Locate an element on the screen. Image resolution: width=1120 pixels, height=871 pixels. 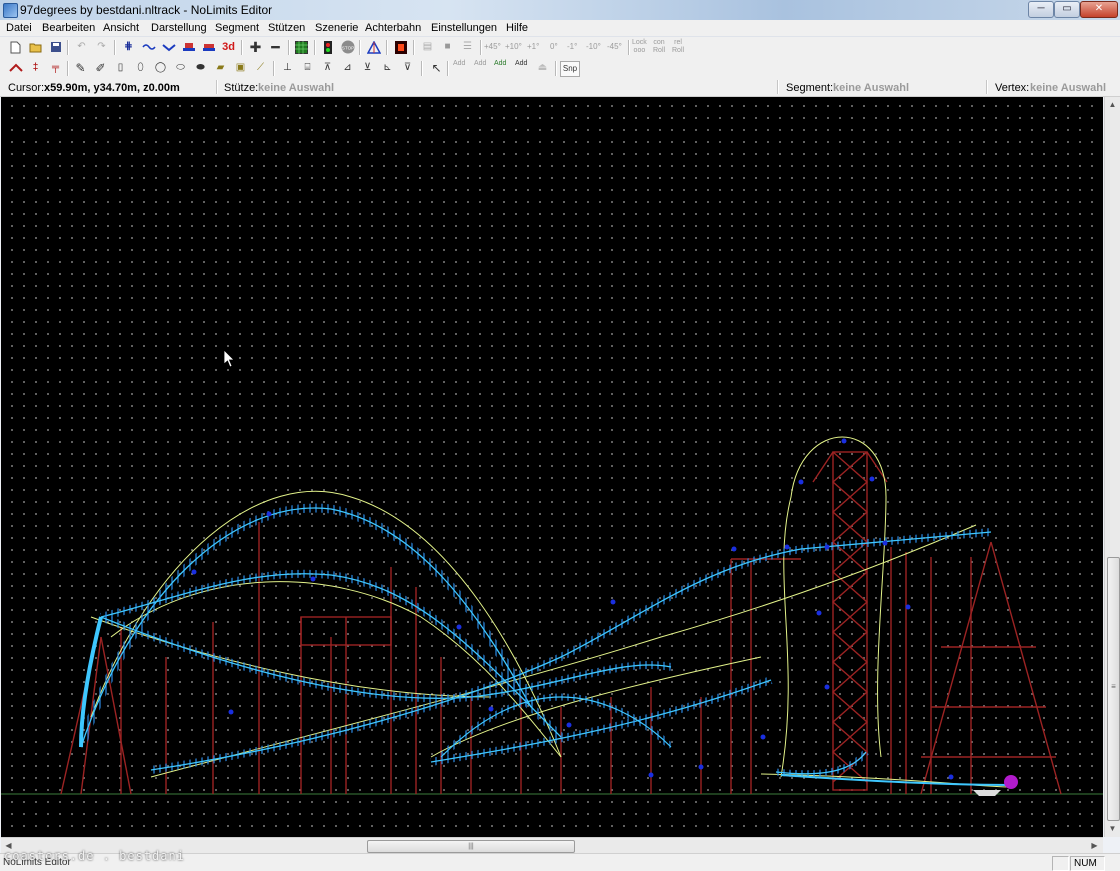
add-segment-button: Add is located at coordinates (480, 64).